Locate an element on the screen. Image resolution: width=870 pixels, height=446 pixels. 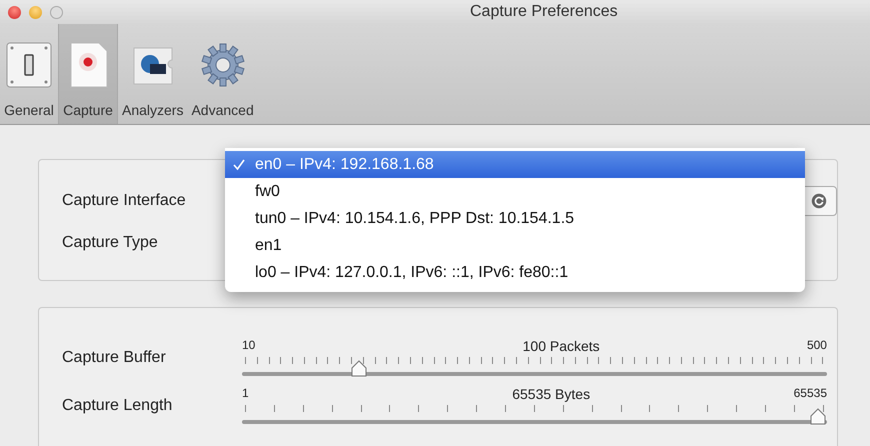
field-label: Capture Type is located at coordinates (110, 243).